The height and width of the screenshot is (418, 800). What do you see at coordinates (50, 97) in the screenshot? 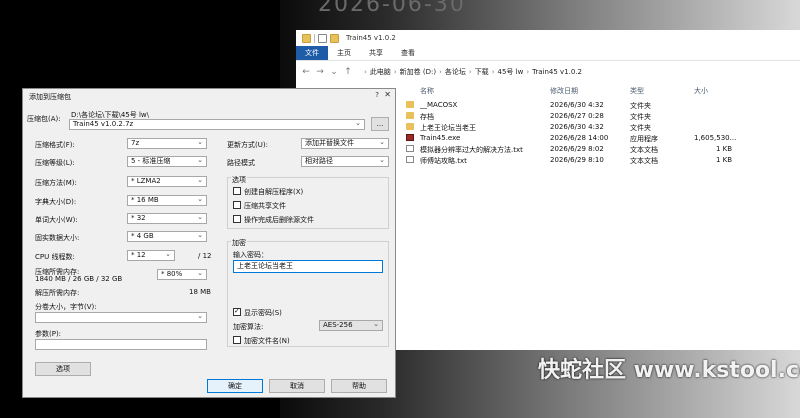
I see `dialog-title: 添加到压缩包` at bounding box center [50, 97].